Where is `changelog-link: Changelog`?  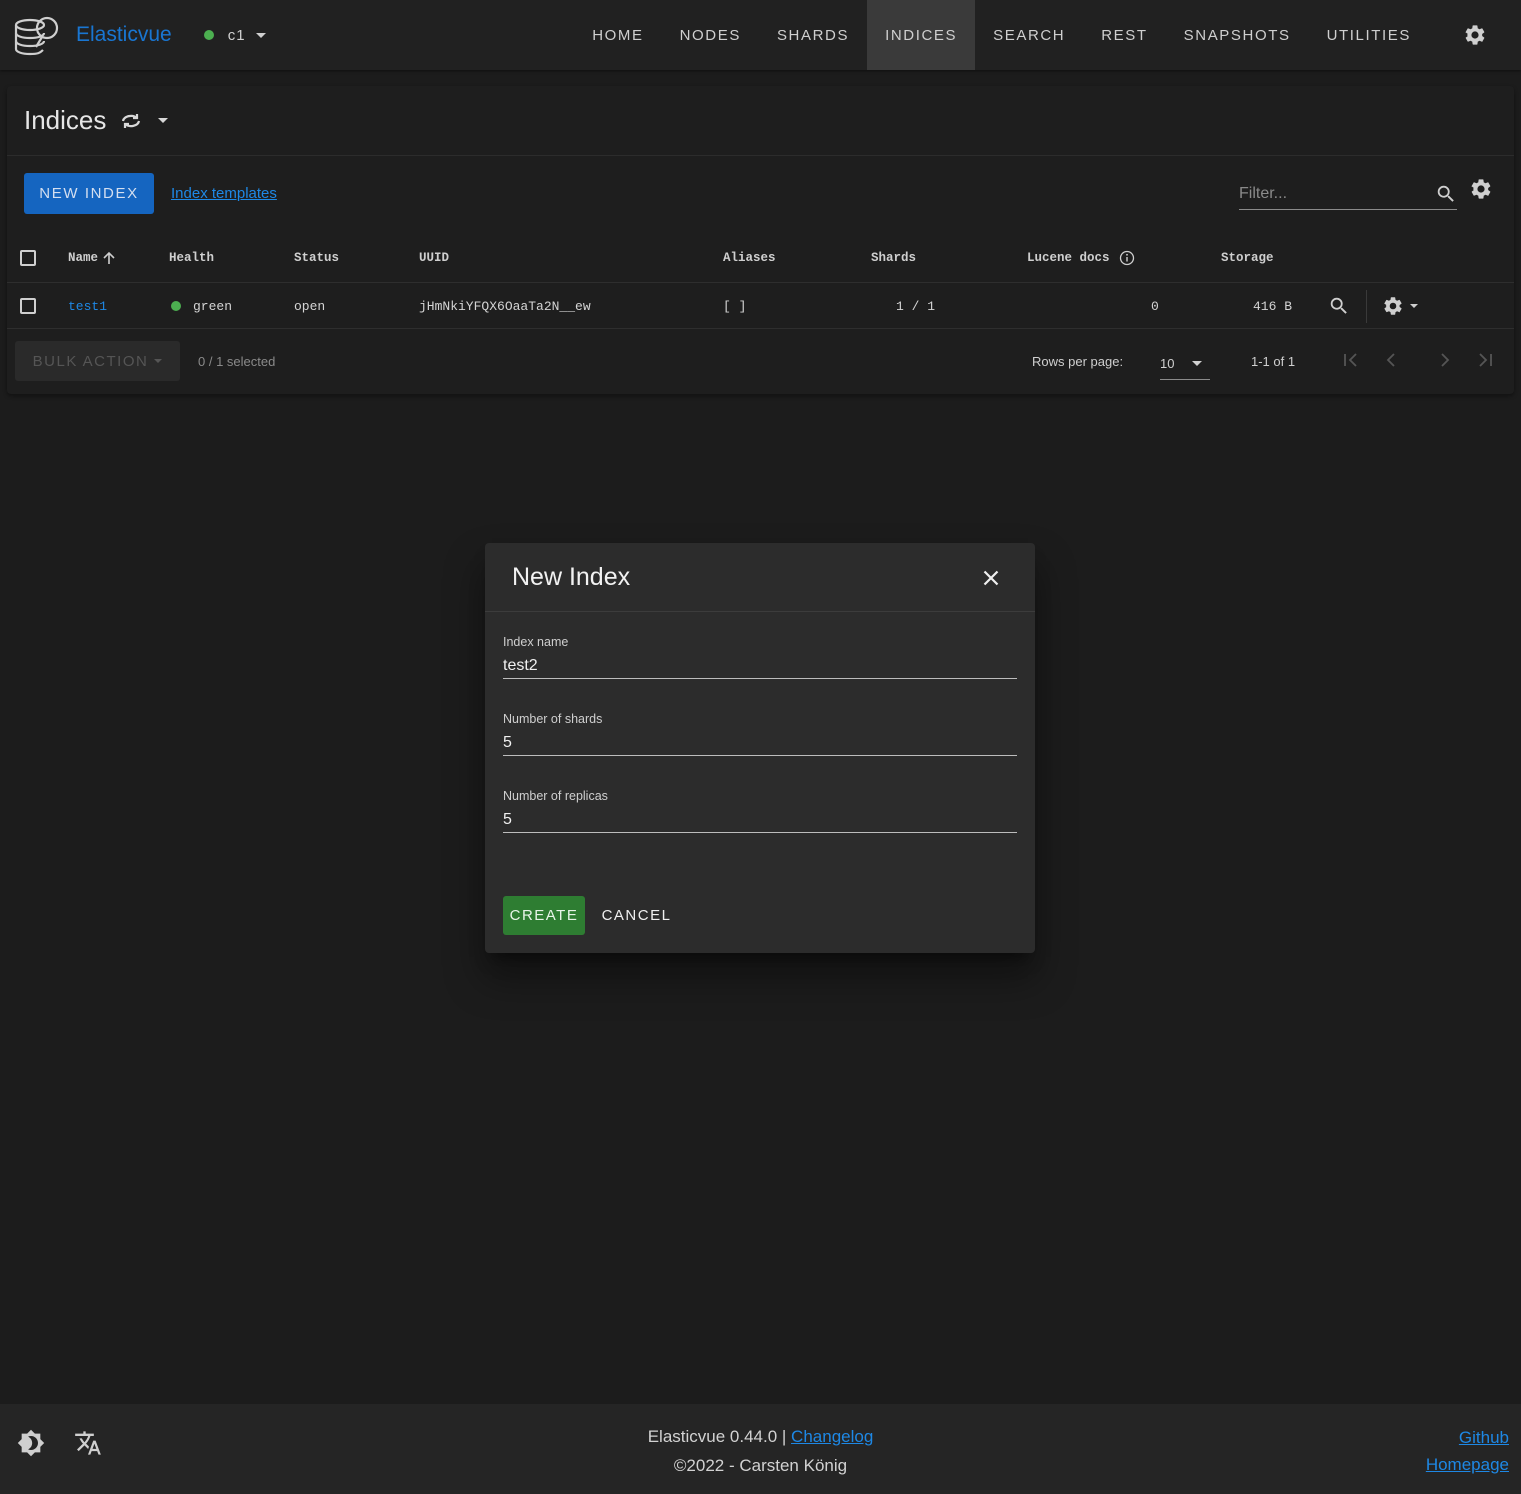
changelog-link: Changelog is located at coordinates (832, 1436).